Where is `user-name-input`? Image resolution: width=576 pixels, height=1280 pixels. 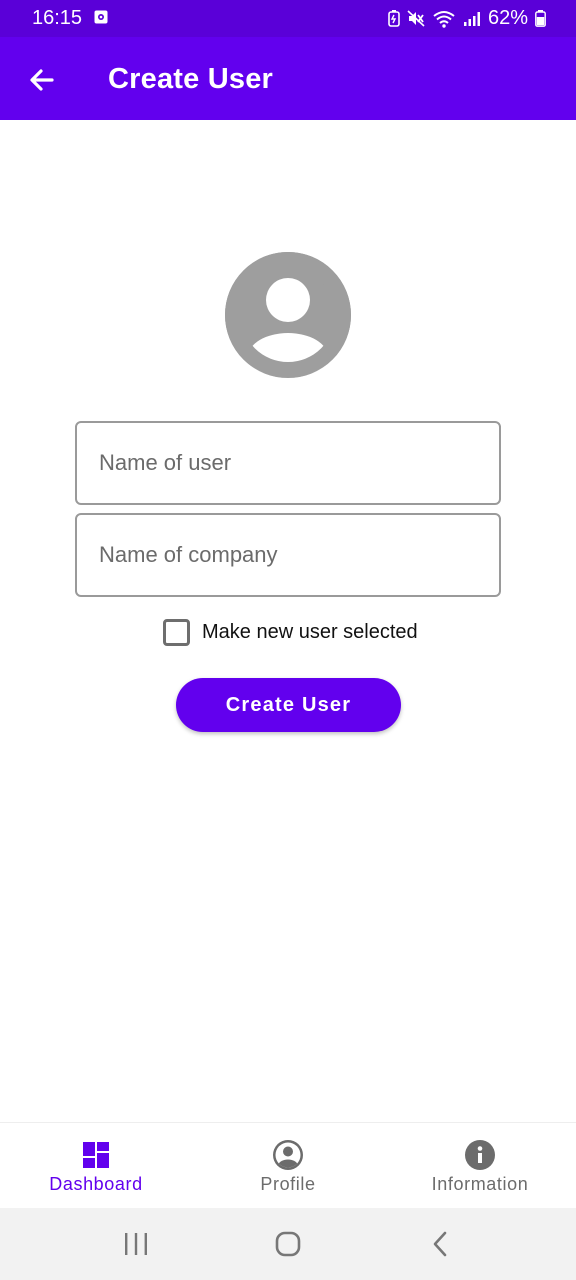 user-name-input is located at coordinates (288, 463).